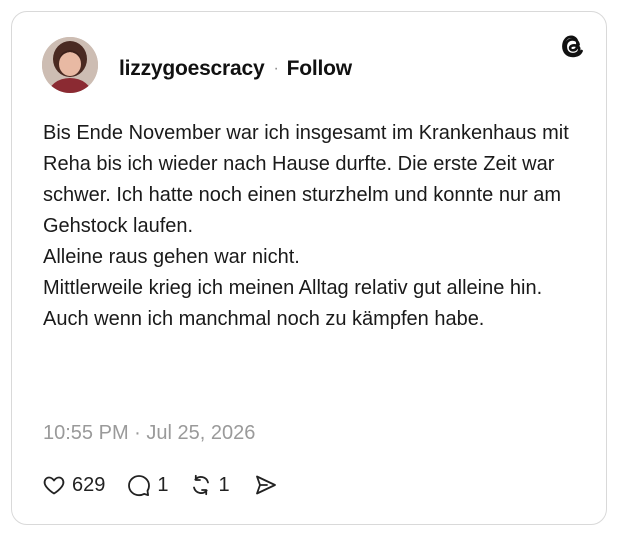 Image resolution: width=620 pixels, height=538 pixels. Describe the element at coordinates (149, 433) in the screenshot. I see `post-timestamp: 10:55 PM · Jul 25, 2026` at that location.